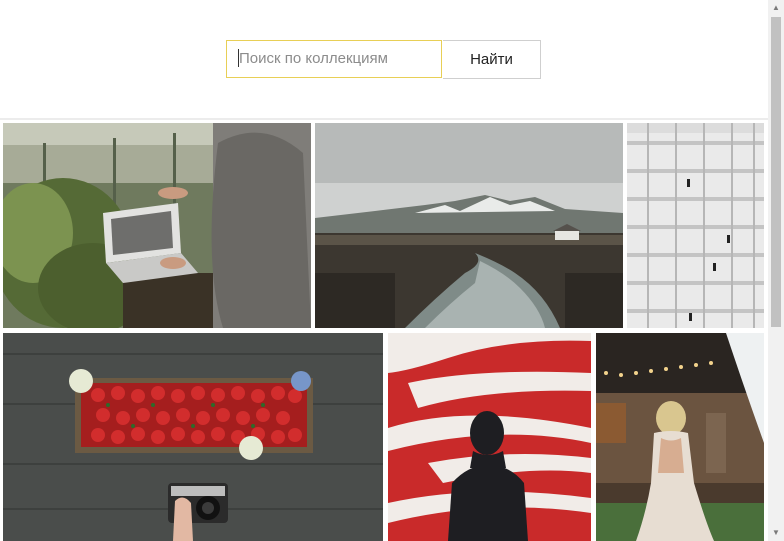 This screenshot has height=541, width=784. I want to click on text-caret, so click(238, 58).